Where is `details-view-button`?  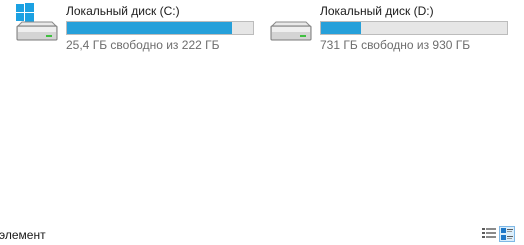 details-view-button is located at coordinates (489, 234).